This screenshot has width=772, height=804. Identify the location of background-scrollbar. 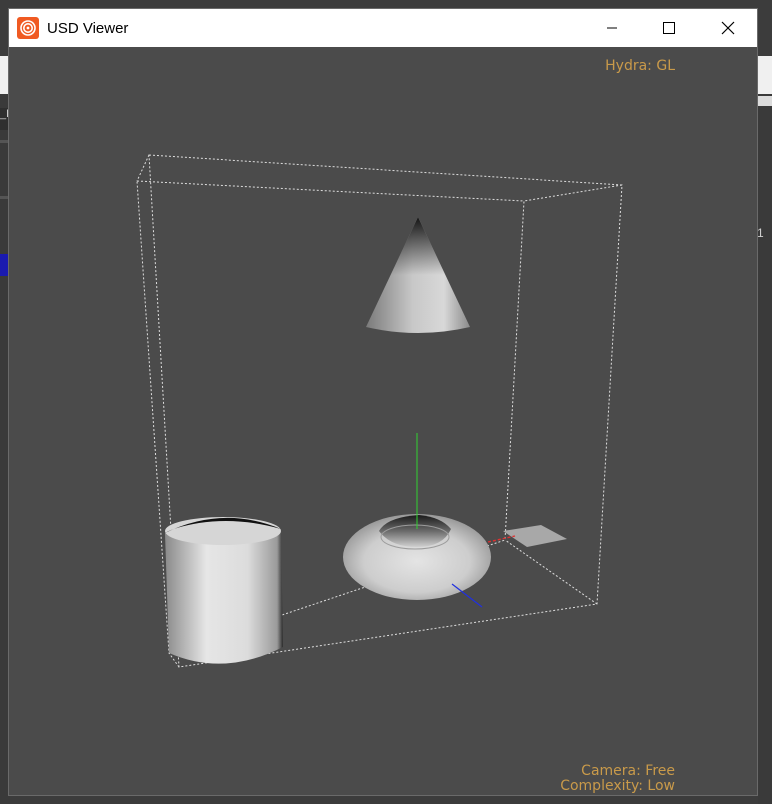
(765, 101).